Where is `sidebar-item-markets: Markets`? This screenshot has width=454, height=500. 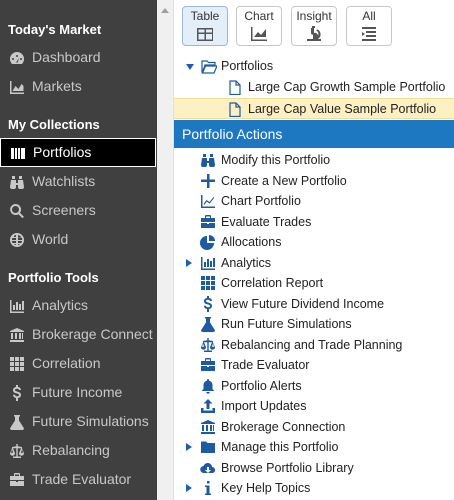 sidebar-item-markets: Markets is located at coordinates (78, 86).